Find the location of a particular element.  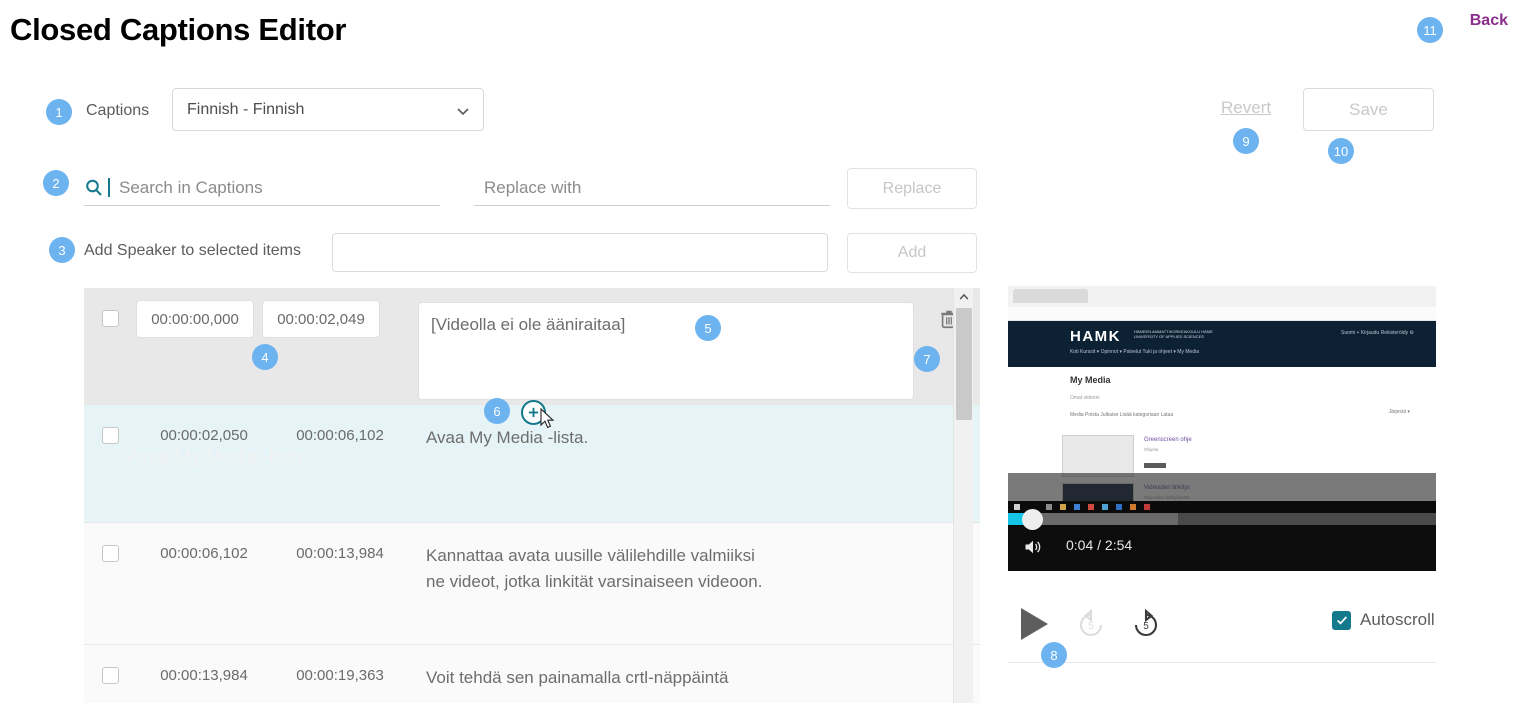

replace-field-wrapper is located at coordinates (652, 188).